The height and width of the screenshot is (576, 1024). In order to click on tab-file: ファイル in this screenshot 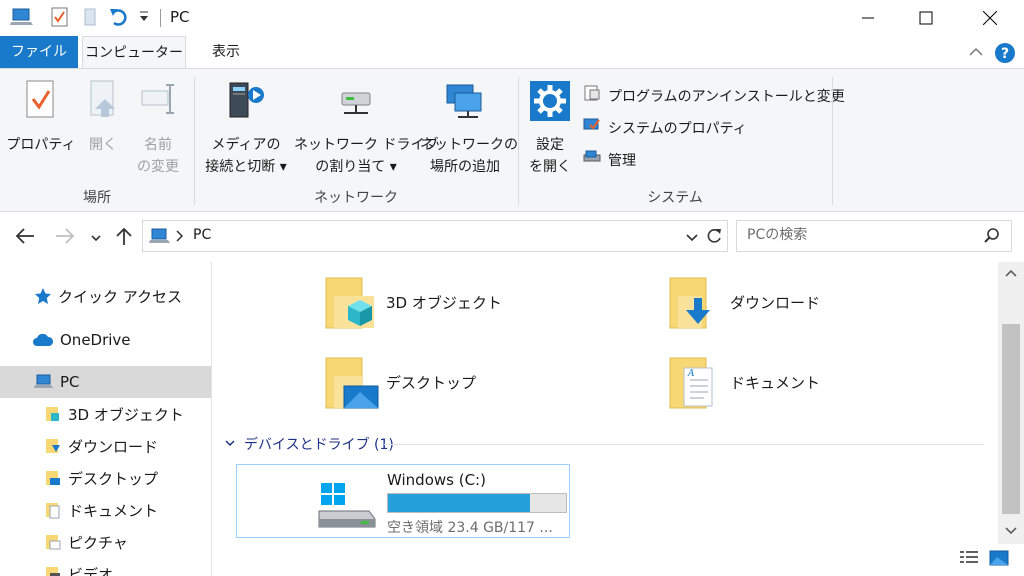, I will do `click(39, 52)`.